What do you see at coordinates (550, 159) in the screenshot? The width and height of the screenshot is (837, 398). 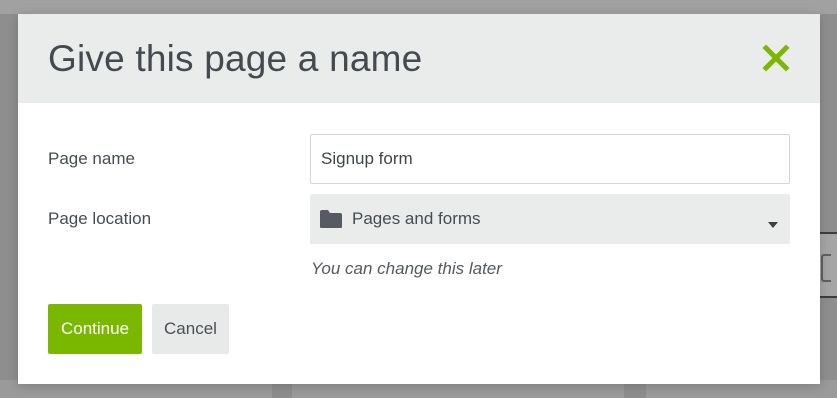 I see `page-name-input` at bounding box center [550, 159].